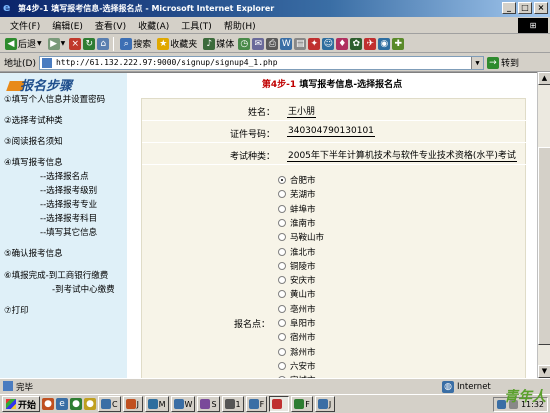 The width and height of the screenshot is (550, 413). Describe the element at coordinates (68, 232) in the screenshot. I see `substep-other: --填写其它信息` at that location.